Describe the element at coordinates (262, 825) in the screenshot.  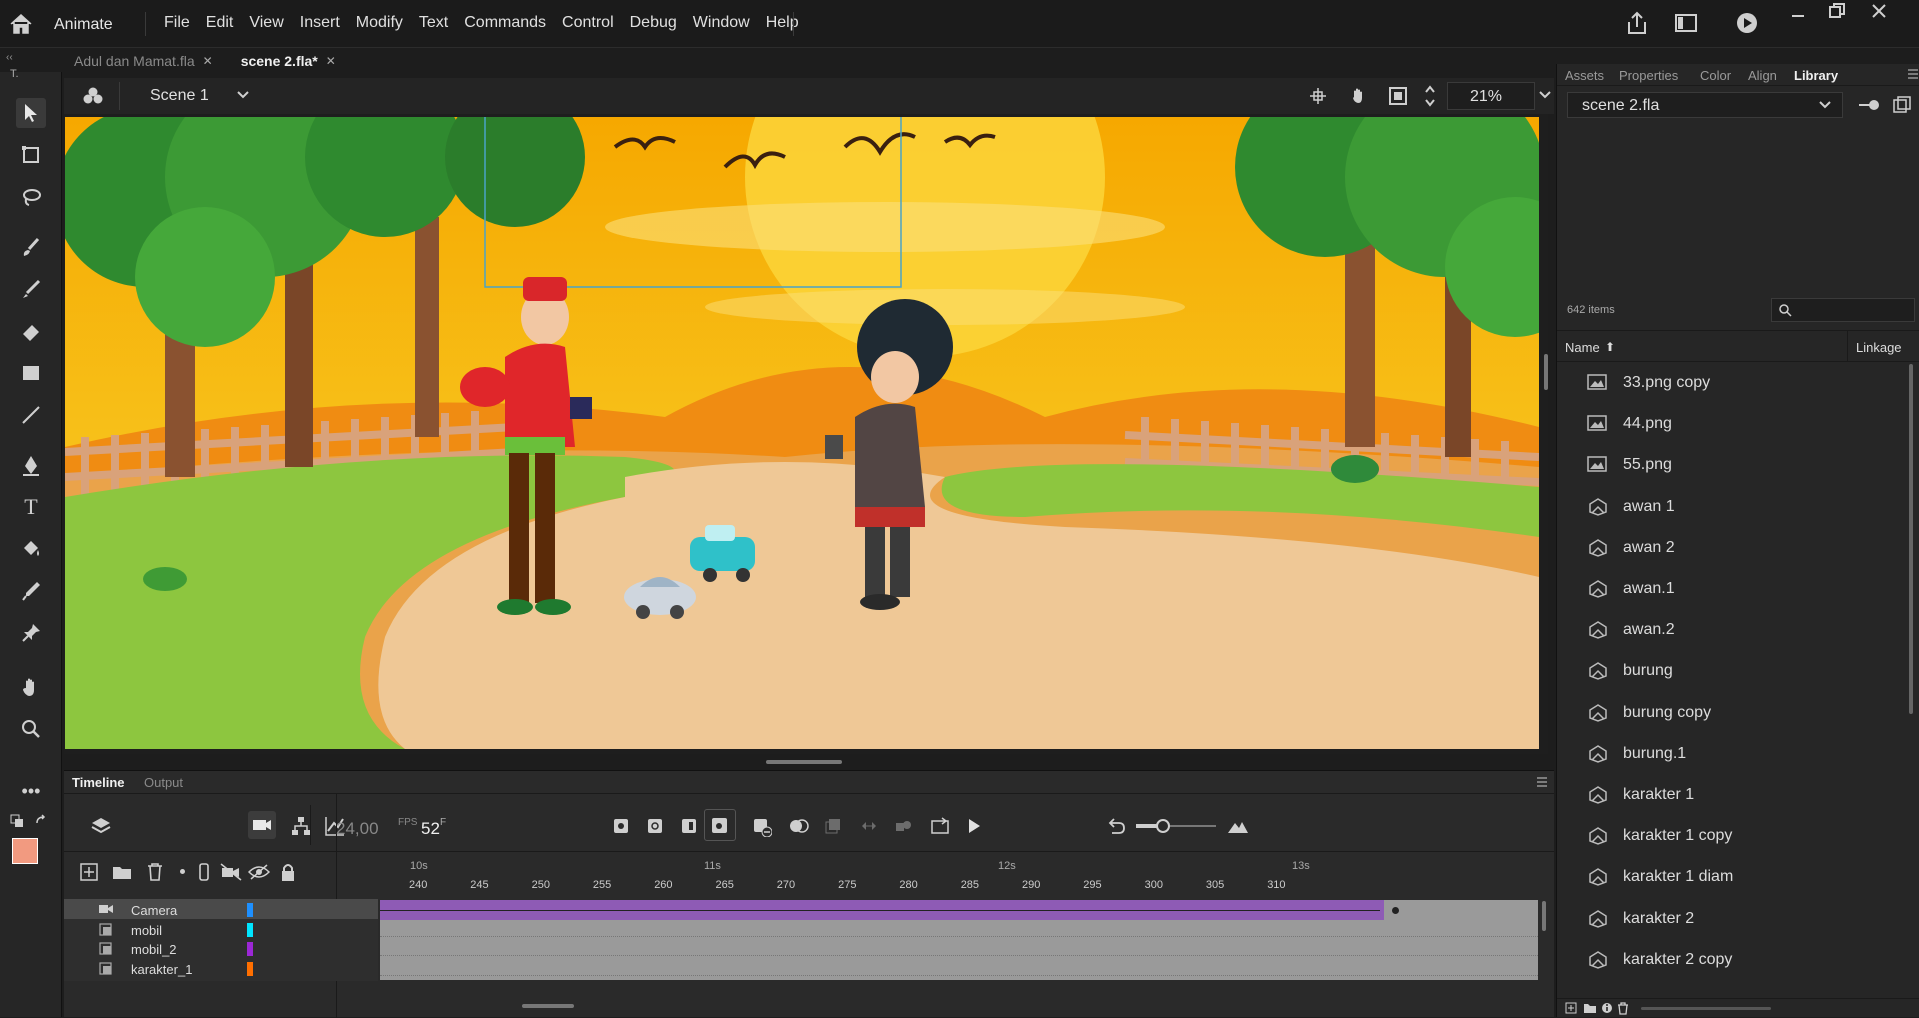
I see `camera-icon` at that location.